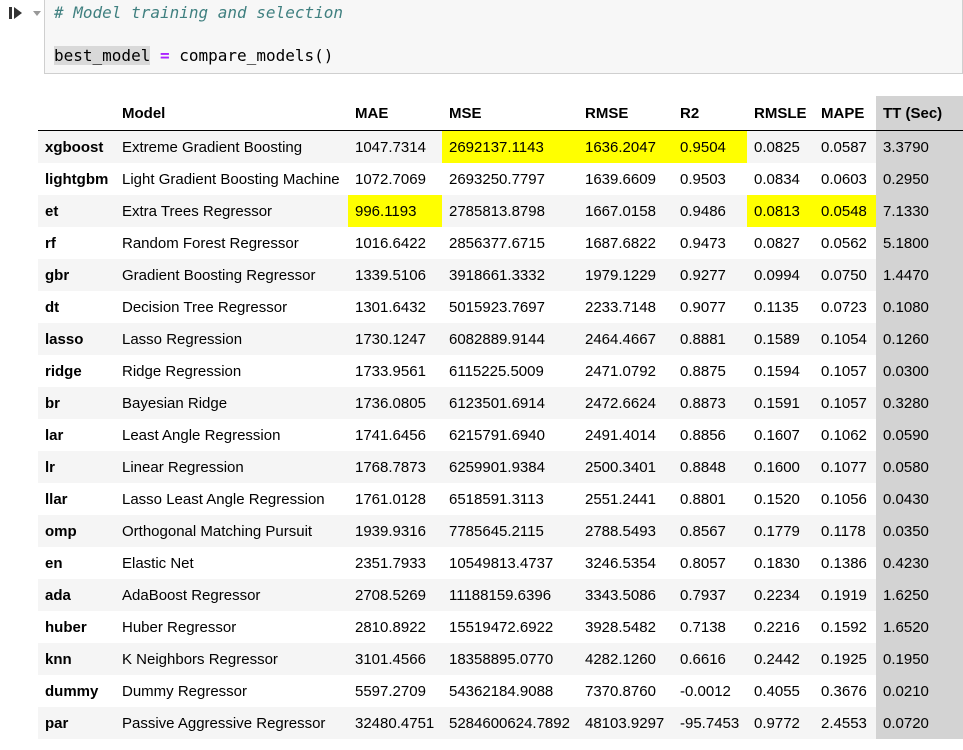  I want to click on column-header: MAE, so click(395, 113).